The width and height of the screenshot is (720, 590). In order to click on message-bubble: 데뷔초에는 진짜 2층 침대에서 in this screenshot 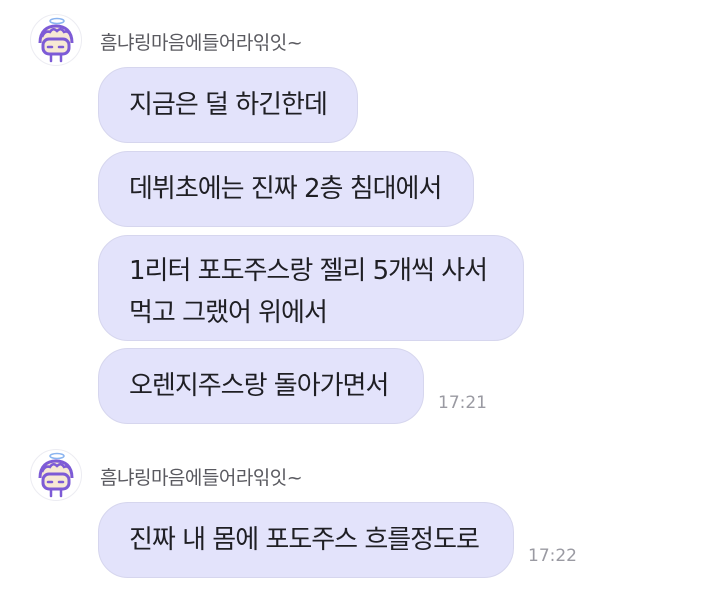, I will do `click(286, 189)`.